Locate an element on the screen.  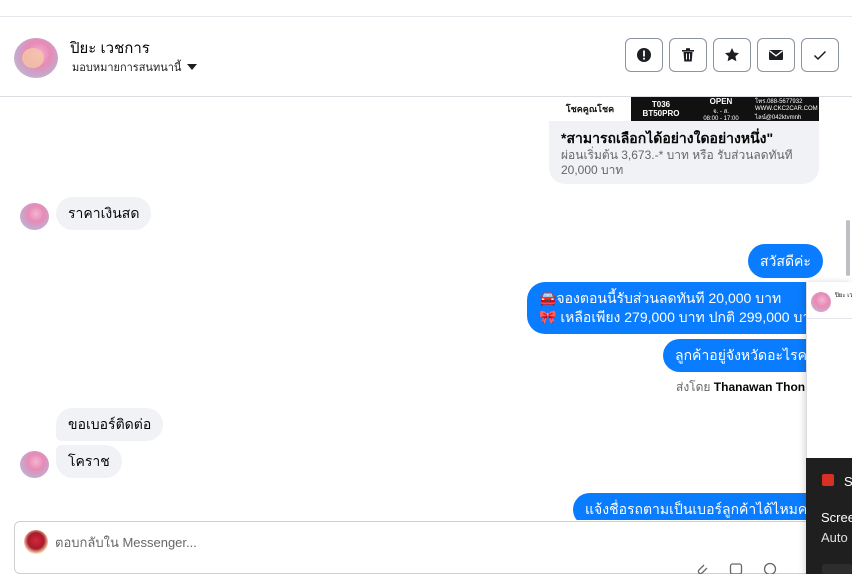
delete-button is located at coordinates (688, 55).